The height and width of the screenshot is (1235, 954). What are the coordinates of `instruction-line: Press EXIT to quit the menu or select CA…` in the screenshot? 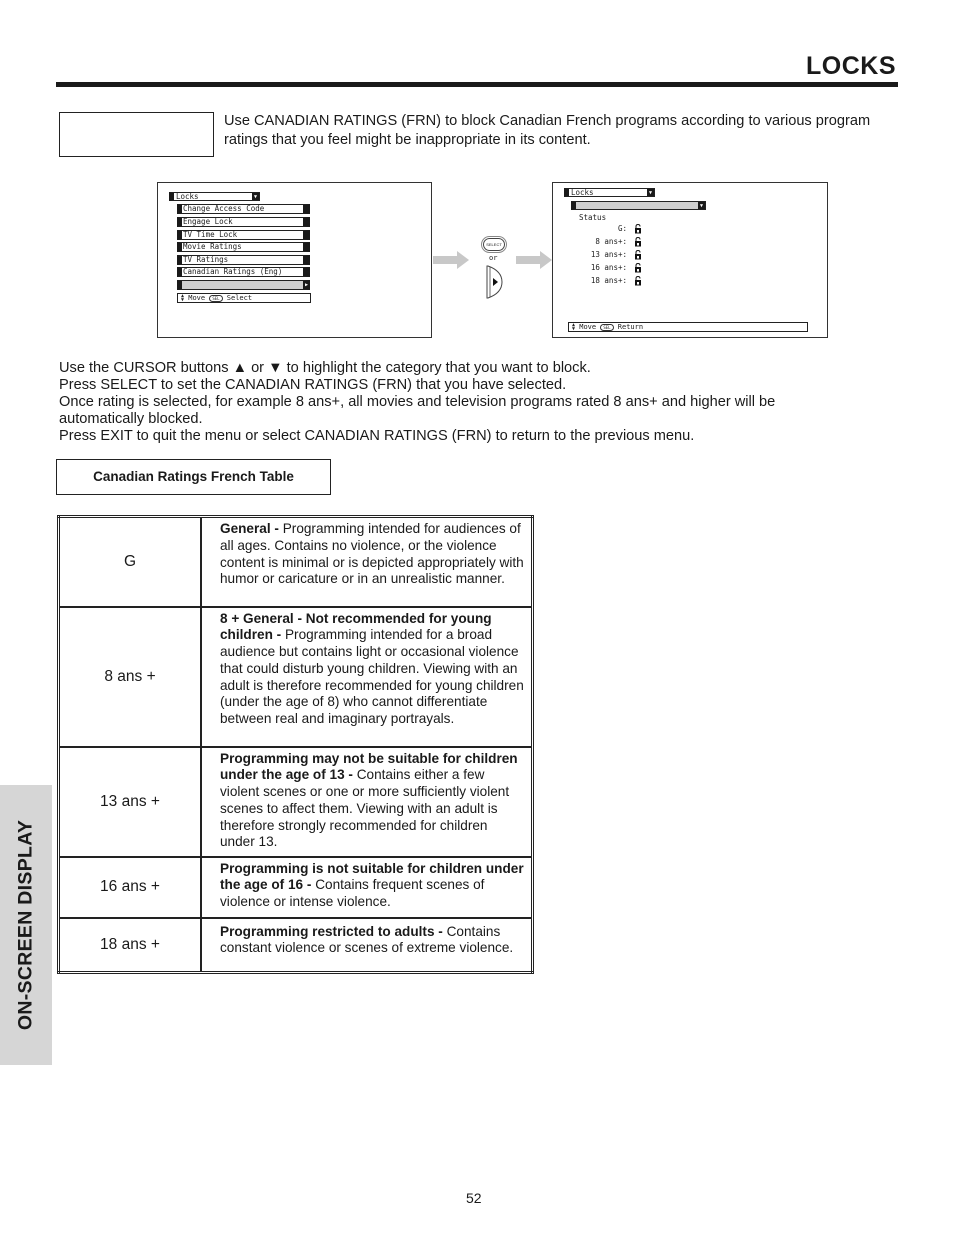 It's located at (377, 436).